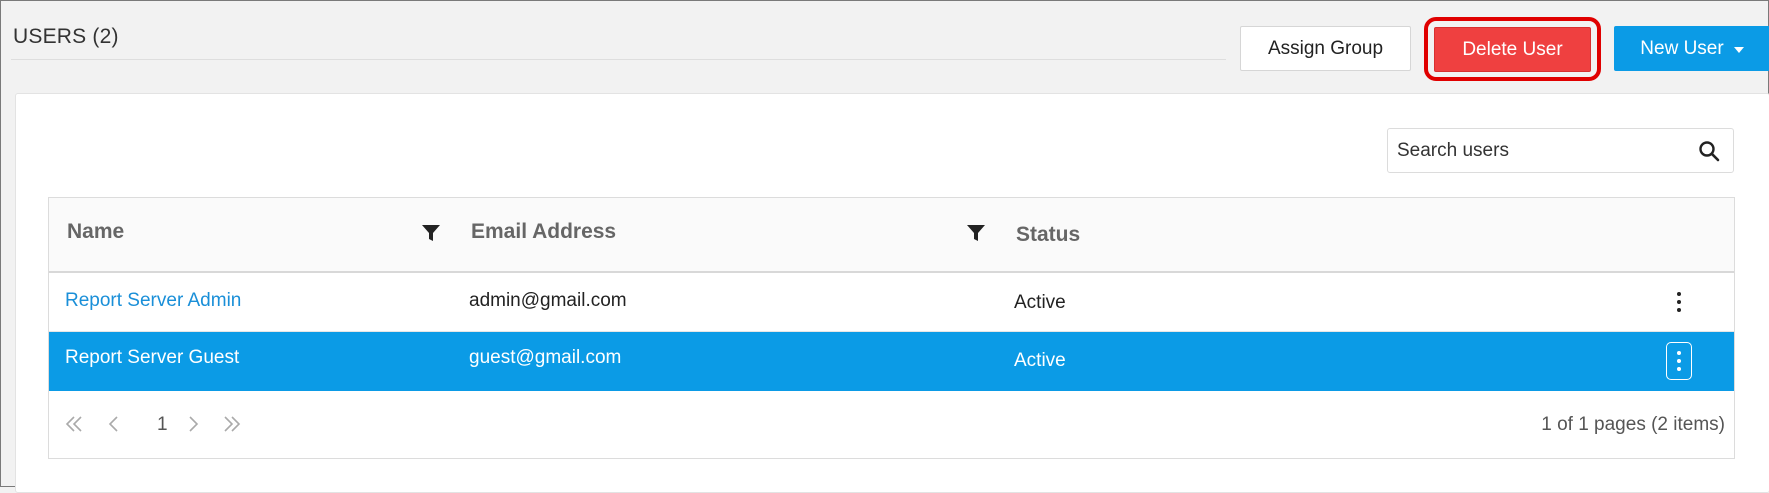 The width and height of the screenshot is (1769, 493). I want to click on search-icon, so click(1709, 151).